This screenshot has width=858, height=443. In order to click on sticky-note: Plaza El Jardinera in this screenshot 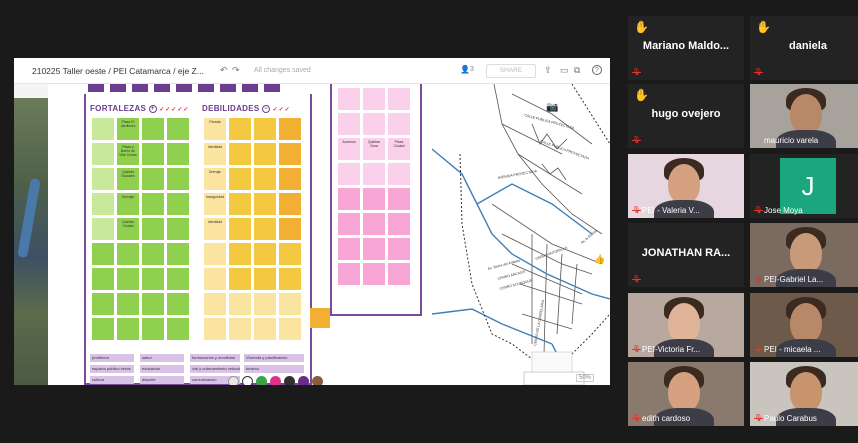, I will do `click(128, 129)`.